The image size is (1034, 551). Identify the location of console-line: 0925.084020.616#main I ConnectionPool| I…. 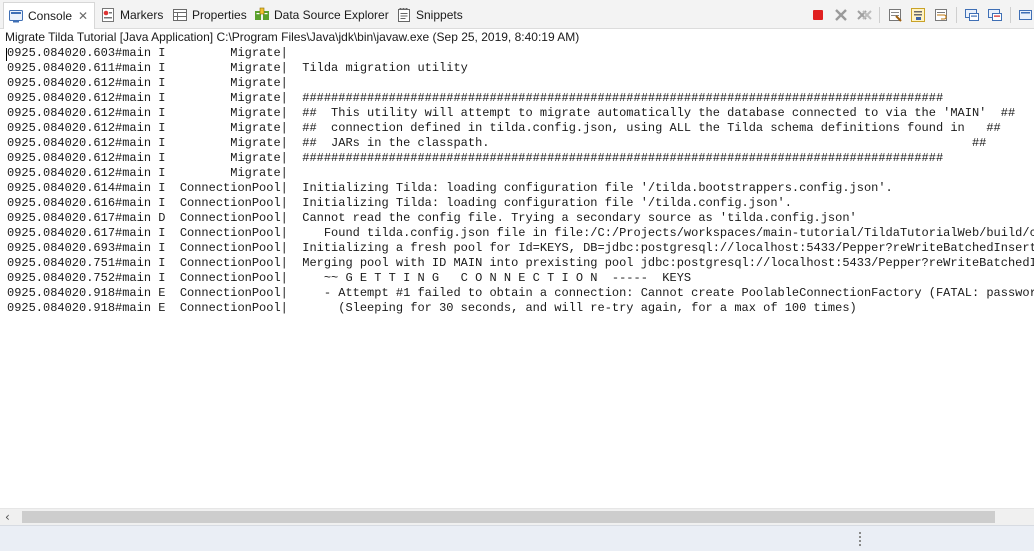
(399, 203).